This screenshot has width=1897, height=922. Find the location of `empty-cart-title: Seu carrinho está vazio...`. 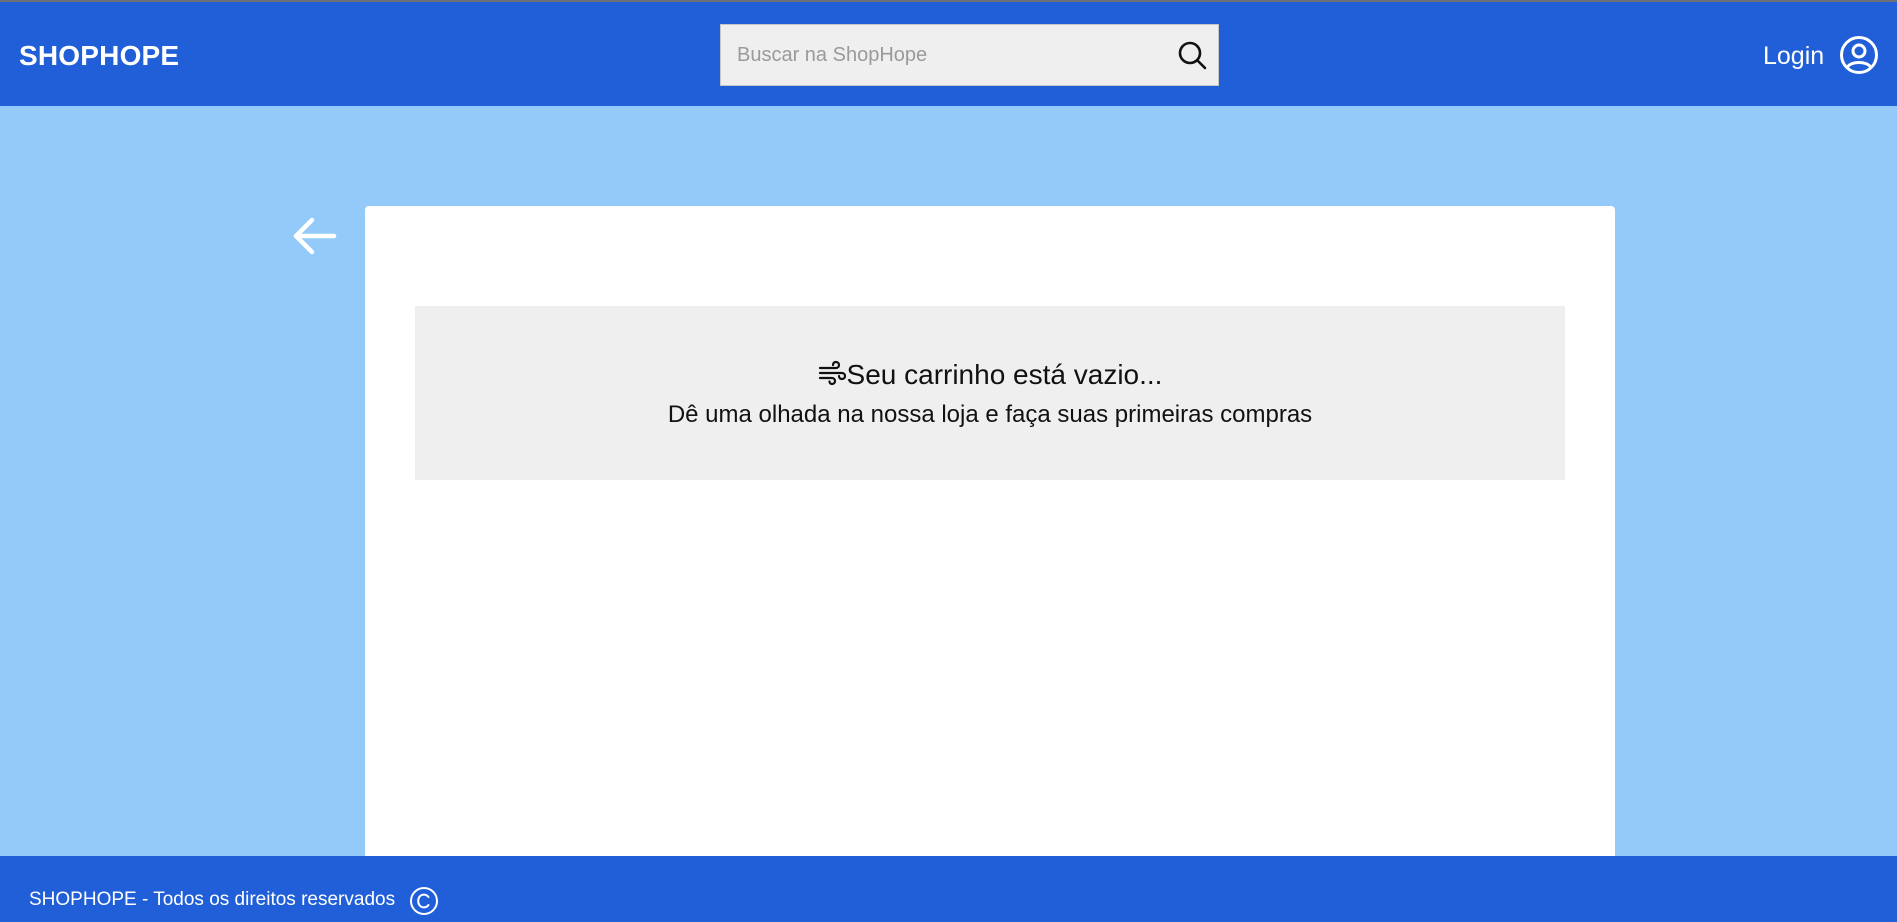

empty-cart-title: Seu carrinho está vazio... is located at coordinates (990, 375).